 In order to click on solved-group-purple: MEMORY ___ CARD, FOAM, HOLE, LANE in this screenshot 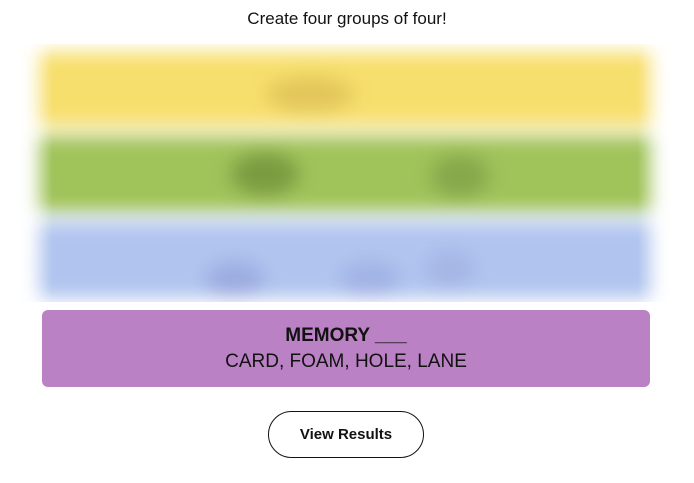, I will do `click(346, 348)`.